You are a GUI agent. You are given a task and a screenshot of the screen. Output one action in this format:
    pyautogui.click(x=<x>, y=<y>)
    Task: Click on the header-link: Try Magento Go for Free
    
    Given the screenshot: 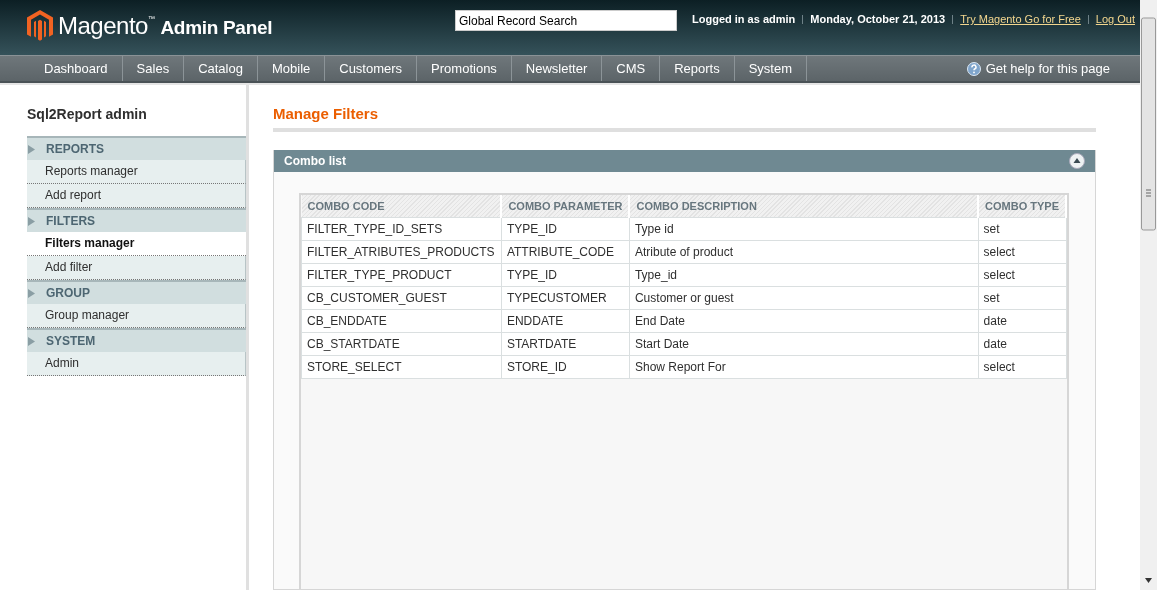 What is the action you would take?
    pyautogui.click(x=1020, y=19)
    